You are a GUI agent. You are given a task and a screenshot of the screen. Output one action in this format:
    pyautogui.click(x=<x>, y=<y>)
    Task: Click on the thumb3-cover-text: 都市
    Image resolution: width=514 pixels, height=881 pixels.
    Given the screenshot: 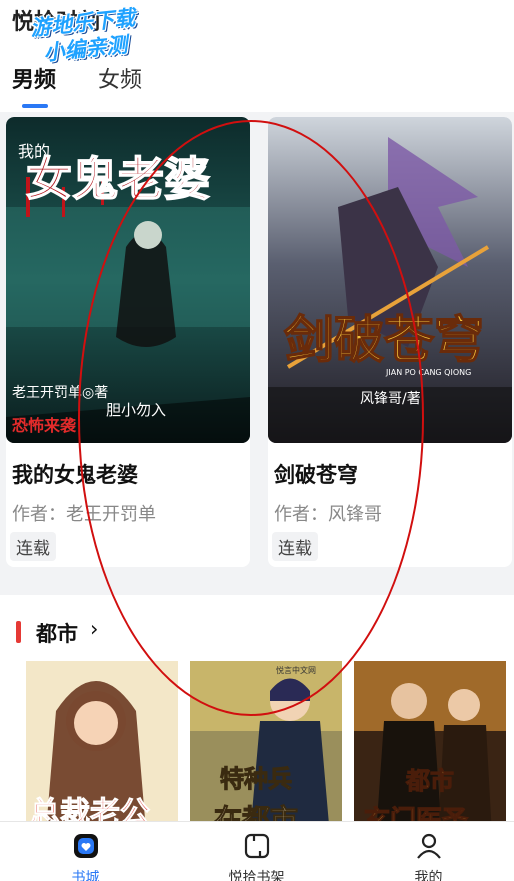 What is the action you would take?
    pyautogui.click(x=429, y=781)
    